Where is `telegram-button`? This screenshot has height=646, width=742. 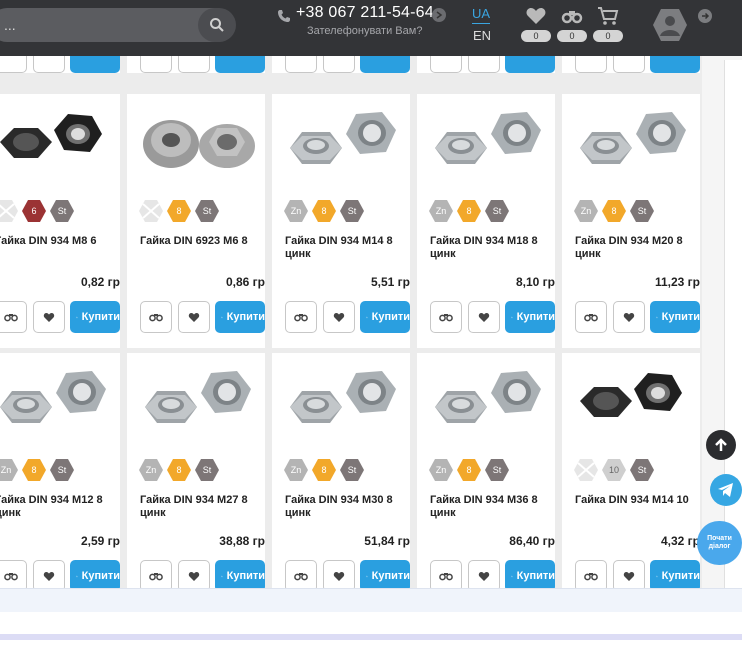
telegram-button is located at coordinates (726, 490).